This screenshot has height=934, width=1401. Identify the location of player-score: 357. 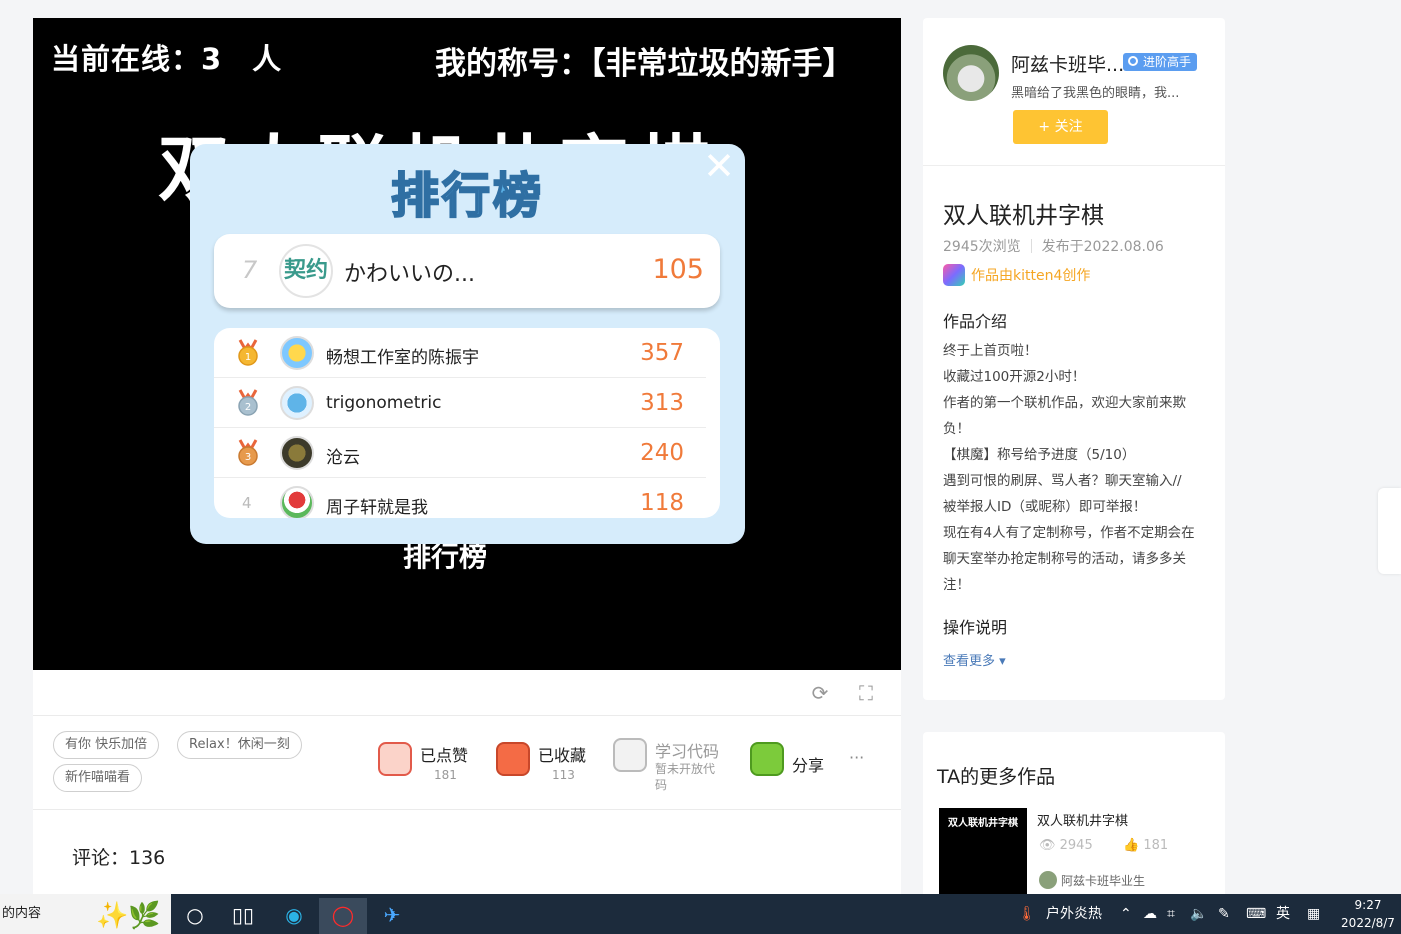
(662, 353).